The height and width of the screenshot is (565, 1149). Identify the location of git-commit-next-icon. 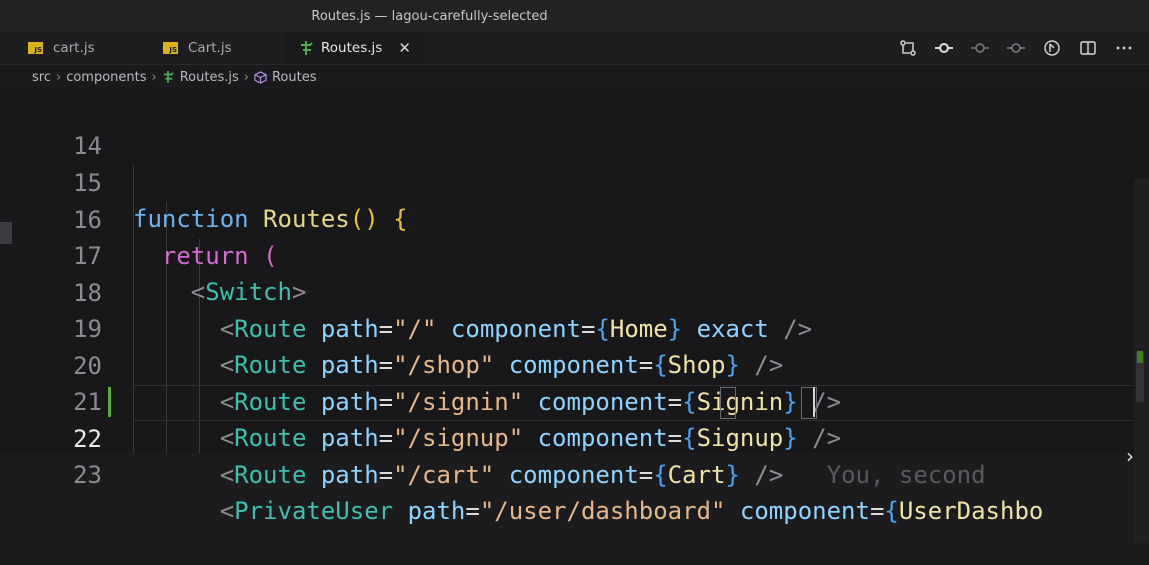
(1016, 48).